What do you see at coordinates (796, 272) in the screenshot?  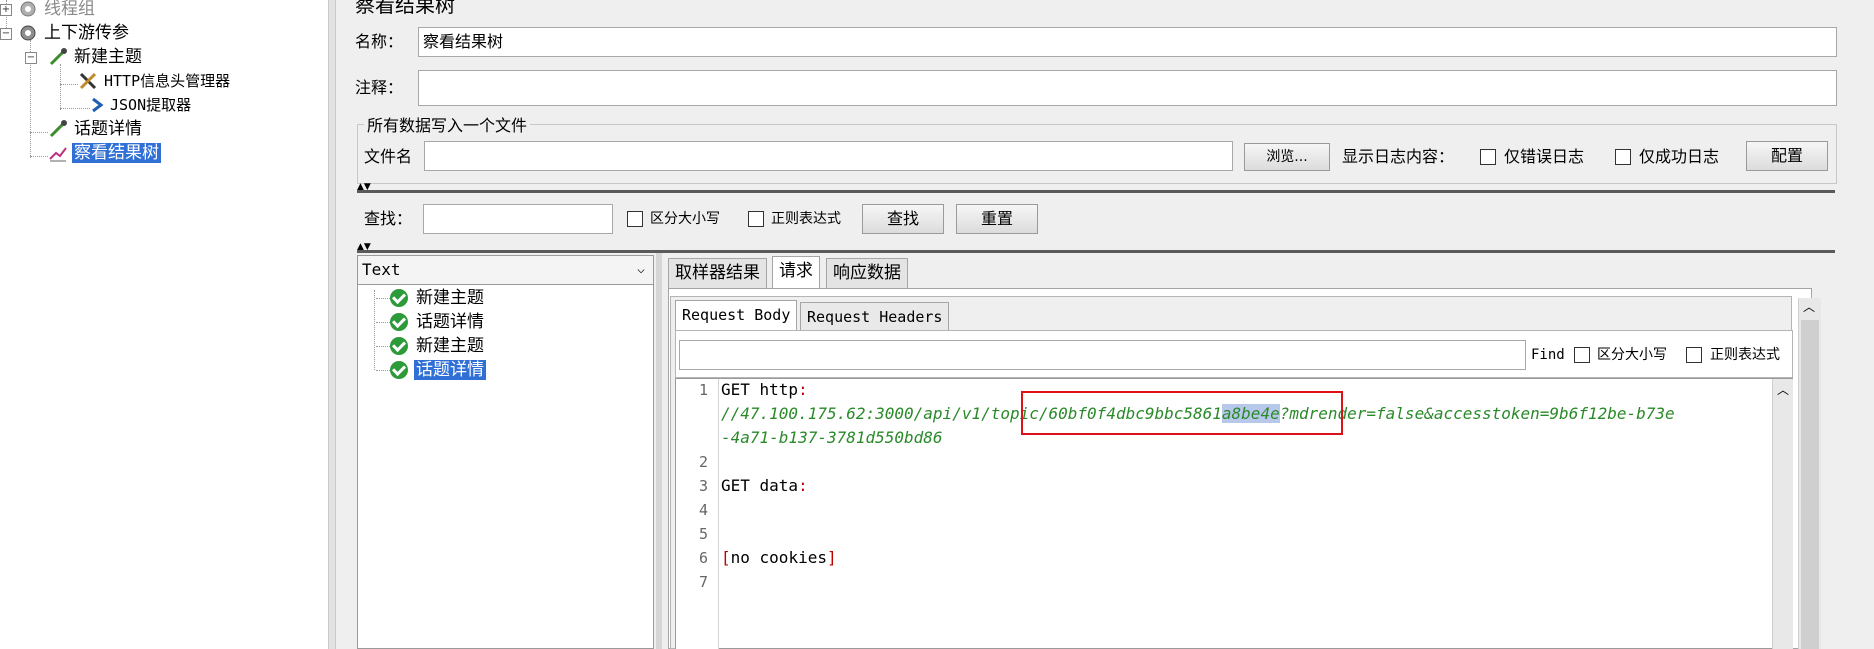 I see `tab-request: 请求` at bounding box center [796, 272].